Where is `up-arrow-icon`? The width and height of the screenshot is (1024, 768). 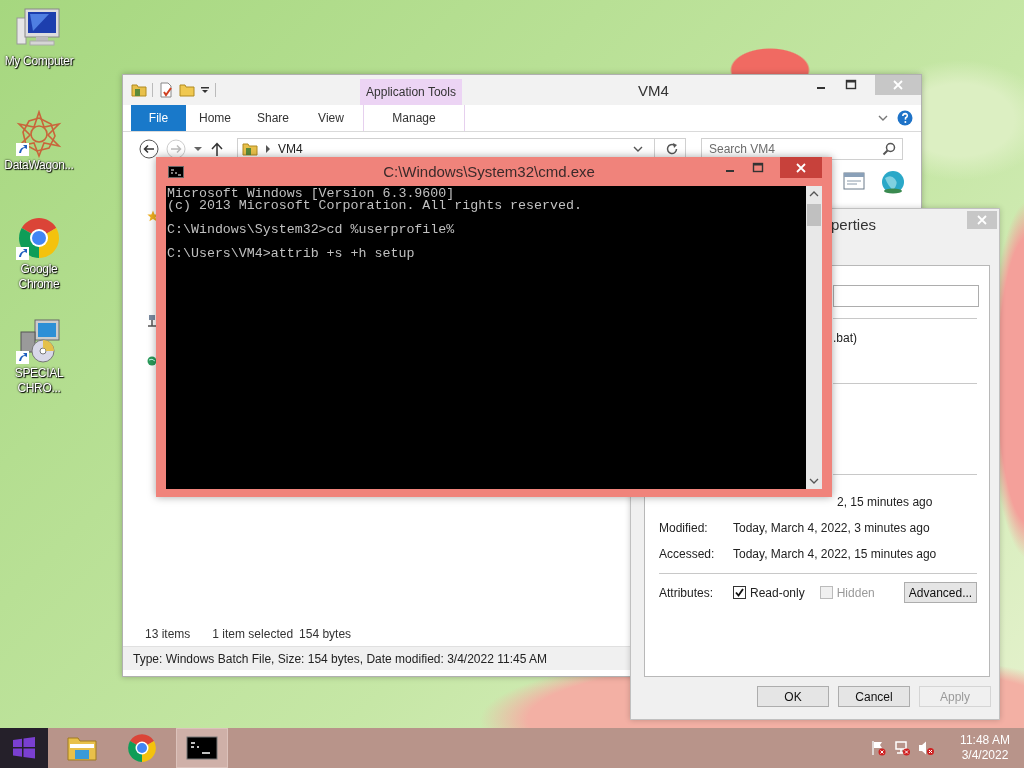 up-arrow-icon is located at coordinates (217, 149).